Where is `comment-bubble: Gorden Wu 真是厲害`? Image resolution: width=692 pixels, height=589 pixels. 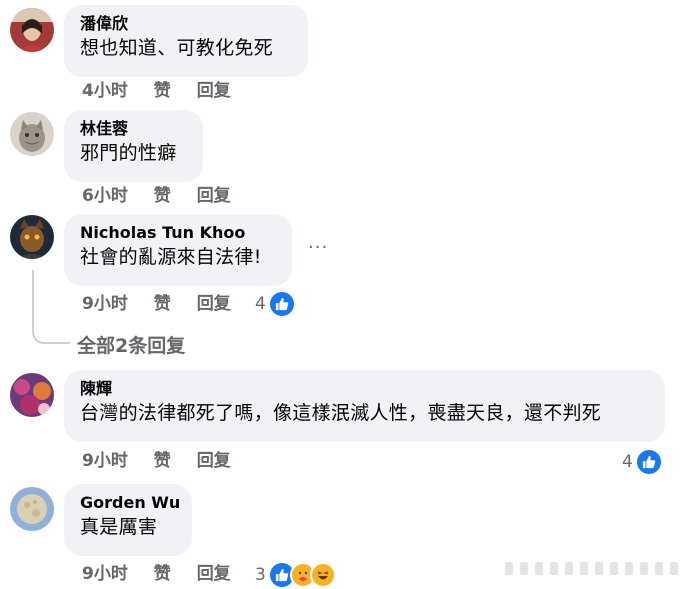
comment-bubble: Gorden Wu 真是厲害 is located at coordinates (128, 520).